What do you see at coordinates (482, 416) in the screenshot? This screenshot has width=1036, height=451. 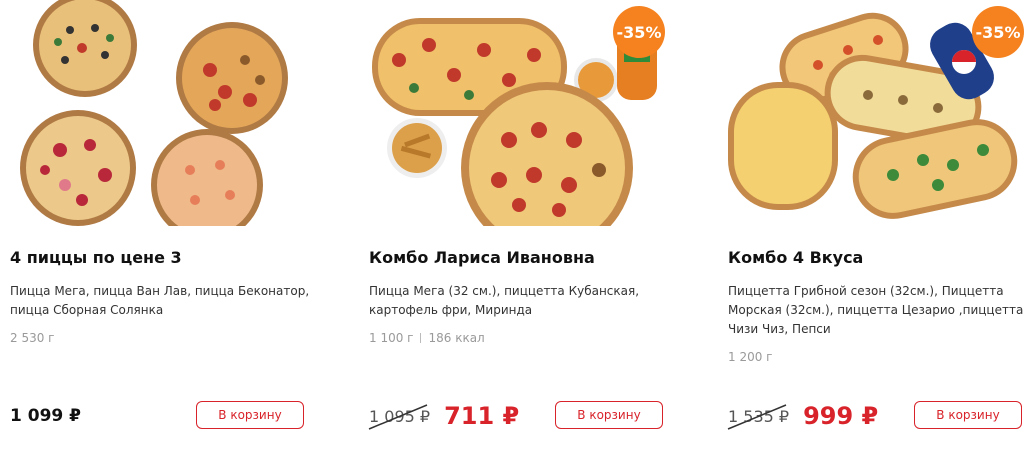 I see `new-price: 711 ₽` at bounding box center [482, 416].